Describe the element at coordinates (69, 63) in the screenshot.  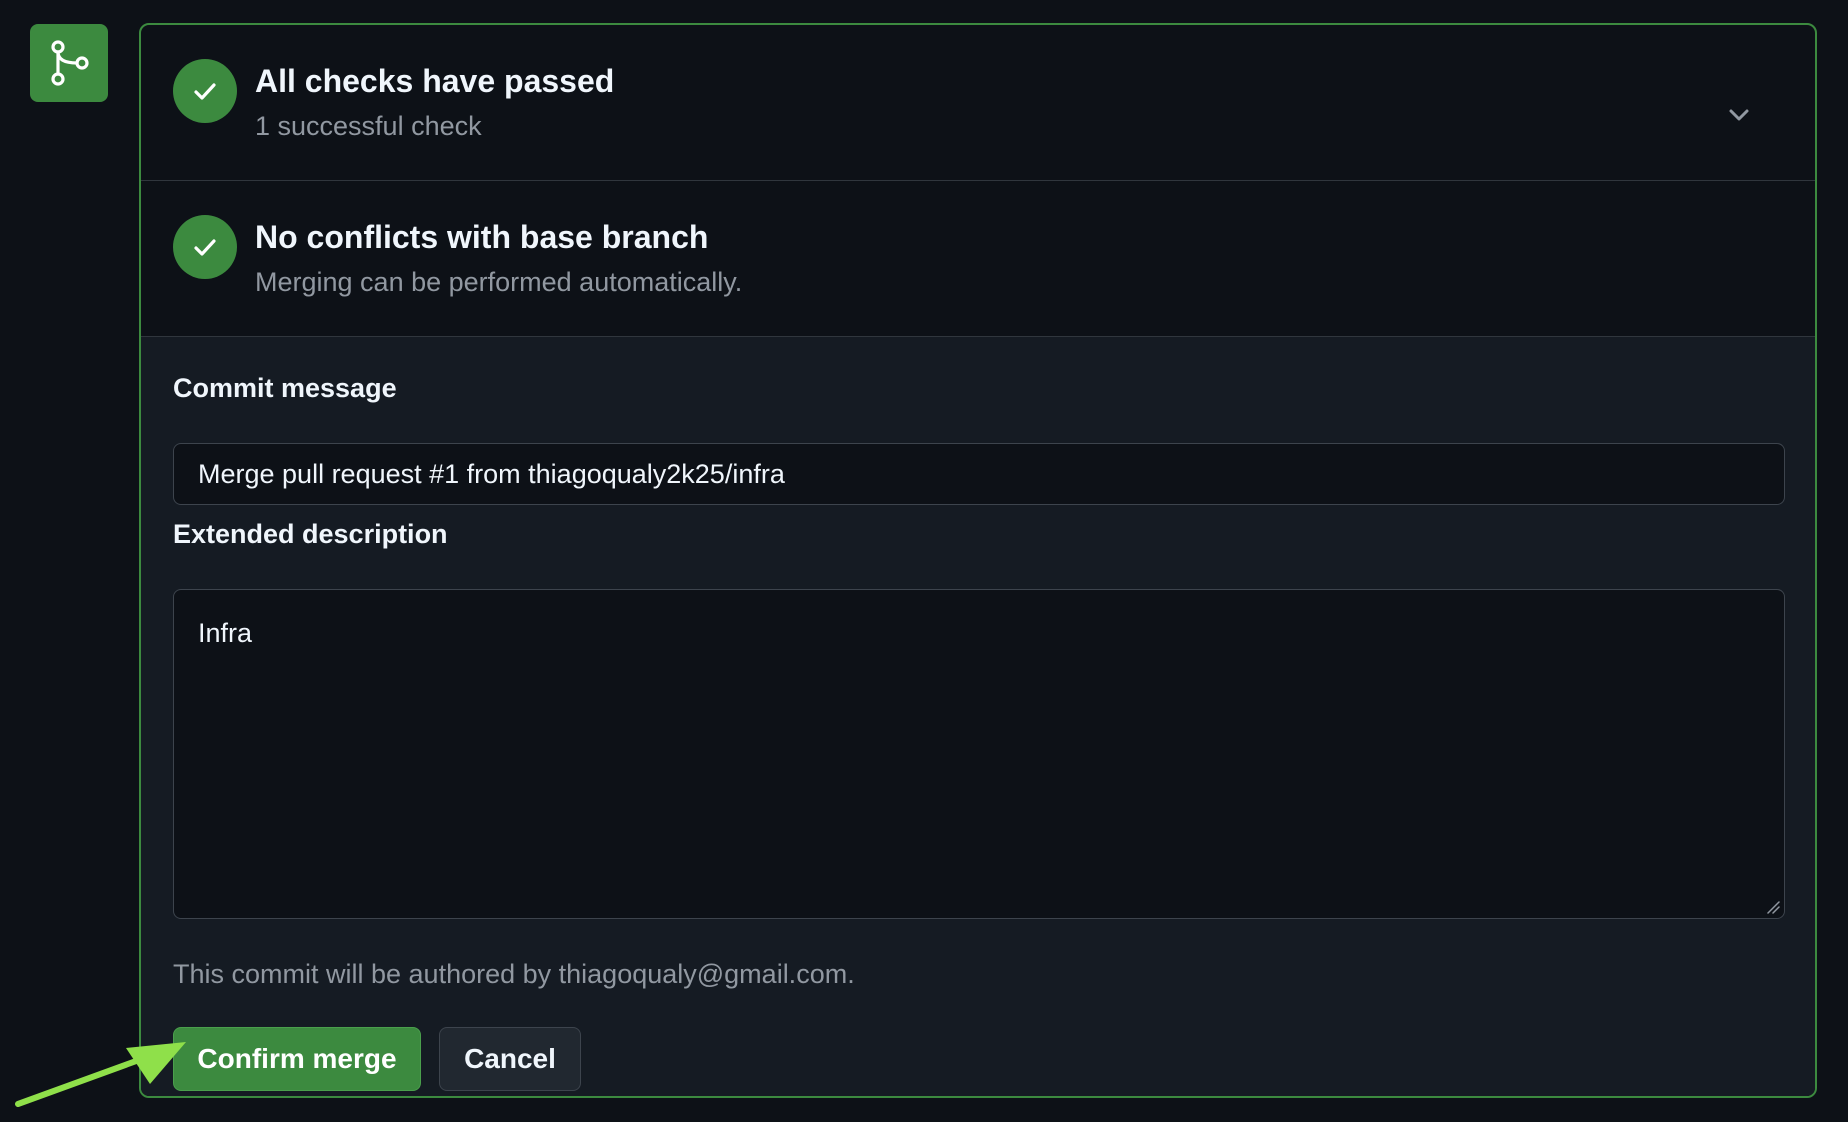
I see `git-merge-icon` at that location.